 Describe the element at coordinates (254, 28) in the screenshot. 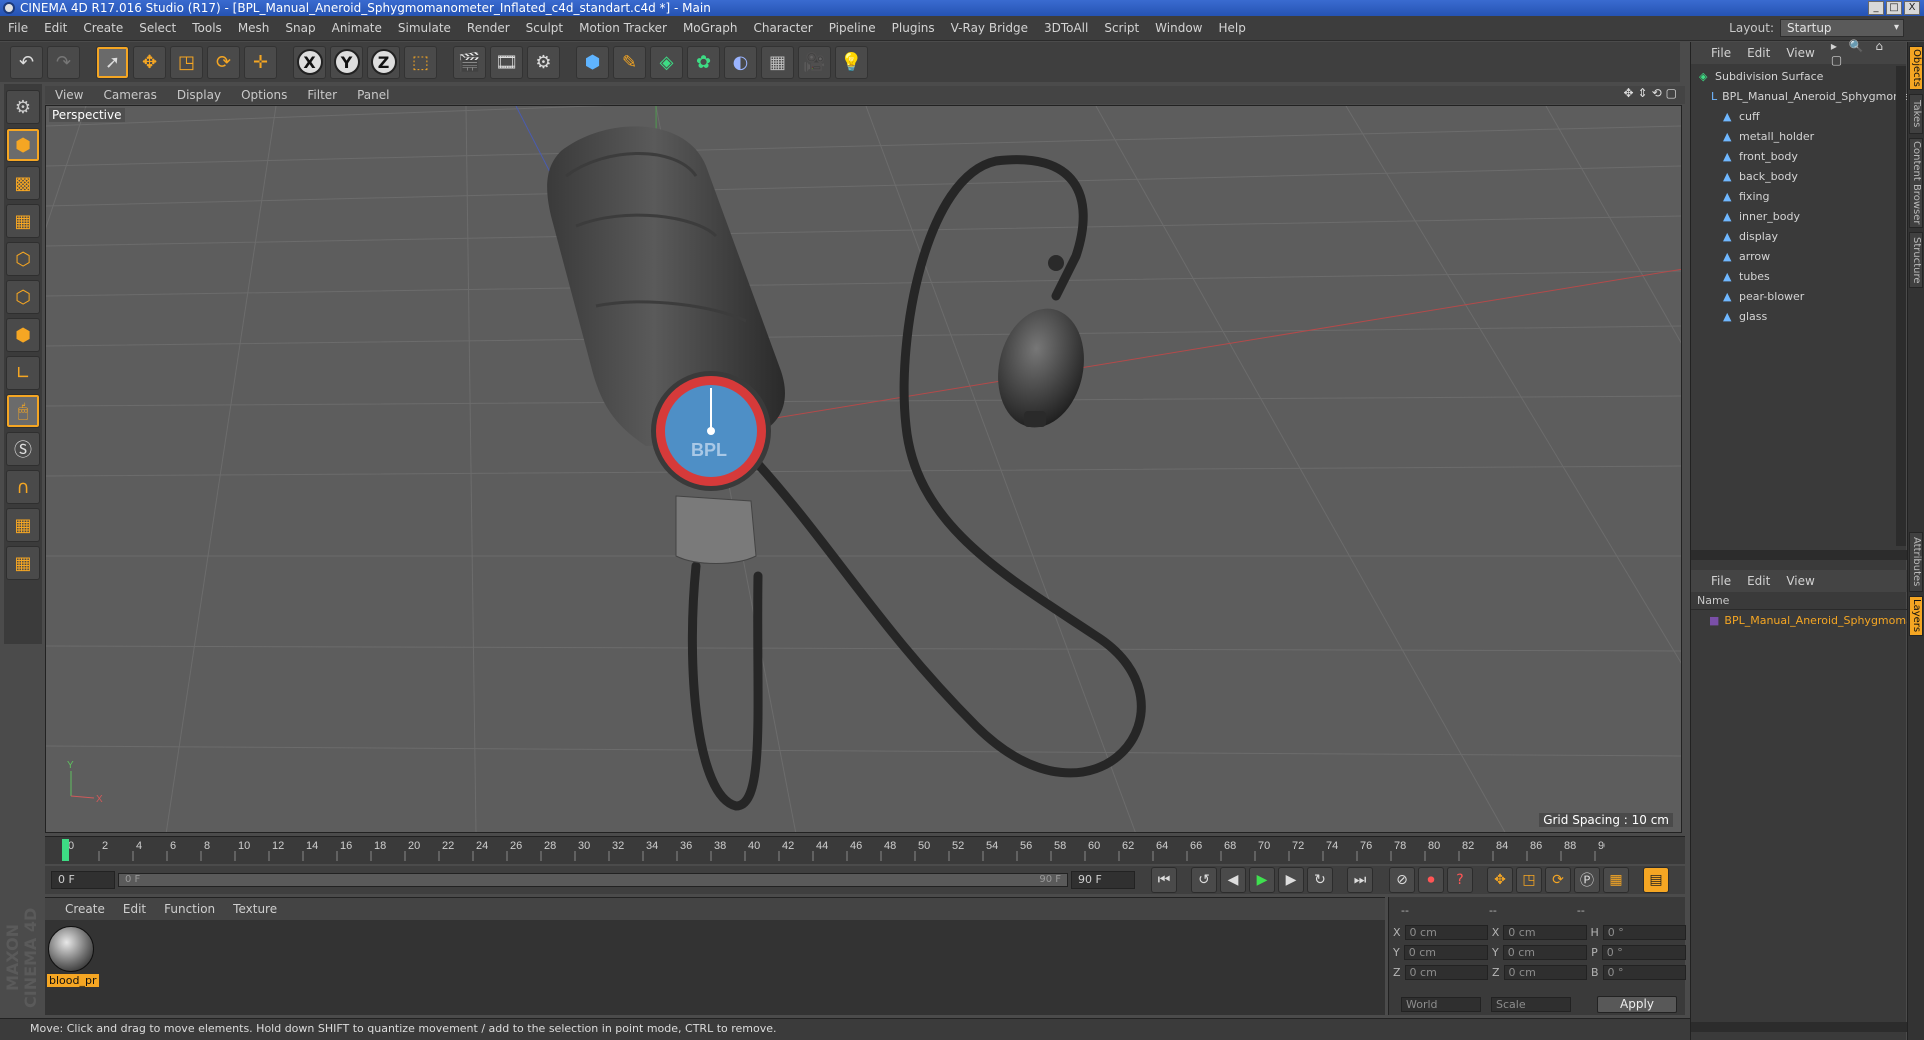

I see `menu-mesh: Mesh` at that location.